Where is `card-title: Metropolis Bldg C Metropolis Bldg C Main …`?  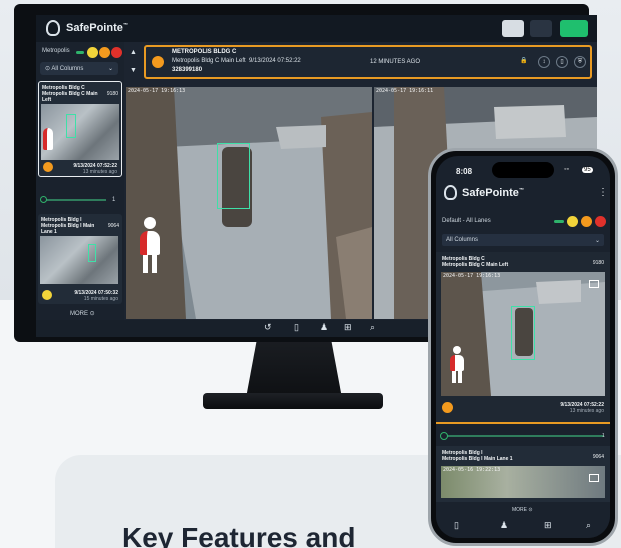
card-title: Metropolis Bldg C Metropolis Bldg C Main … is located at coordinates (475, 262).